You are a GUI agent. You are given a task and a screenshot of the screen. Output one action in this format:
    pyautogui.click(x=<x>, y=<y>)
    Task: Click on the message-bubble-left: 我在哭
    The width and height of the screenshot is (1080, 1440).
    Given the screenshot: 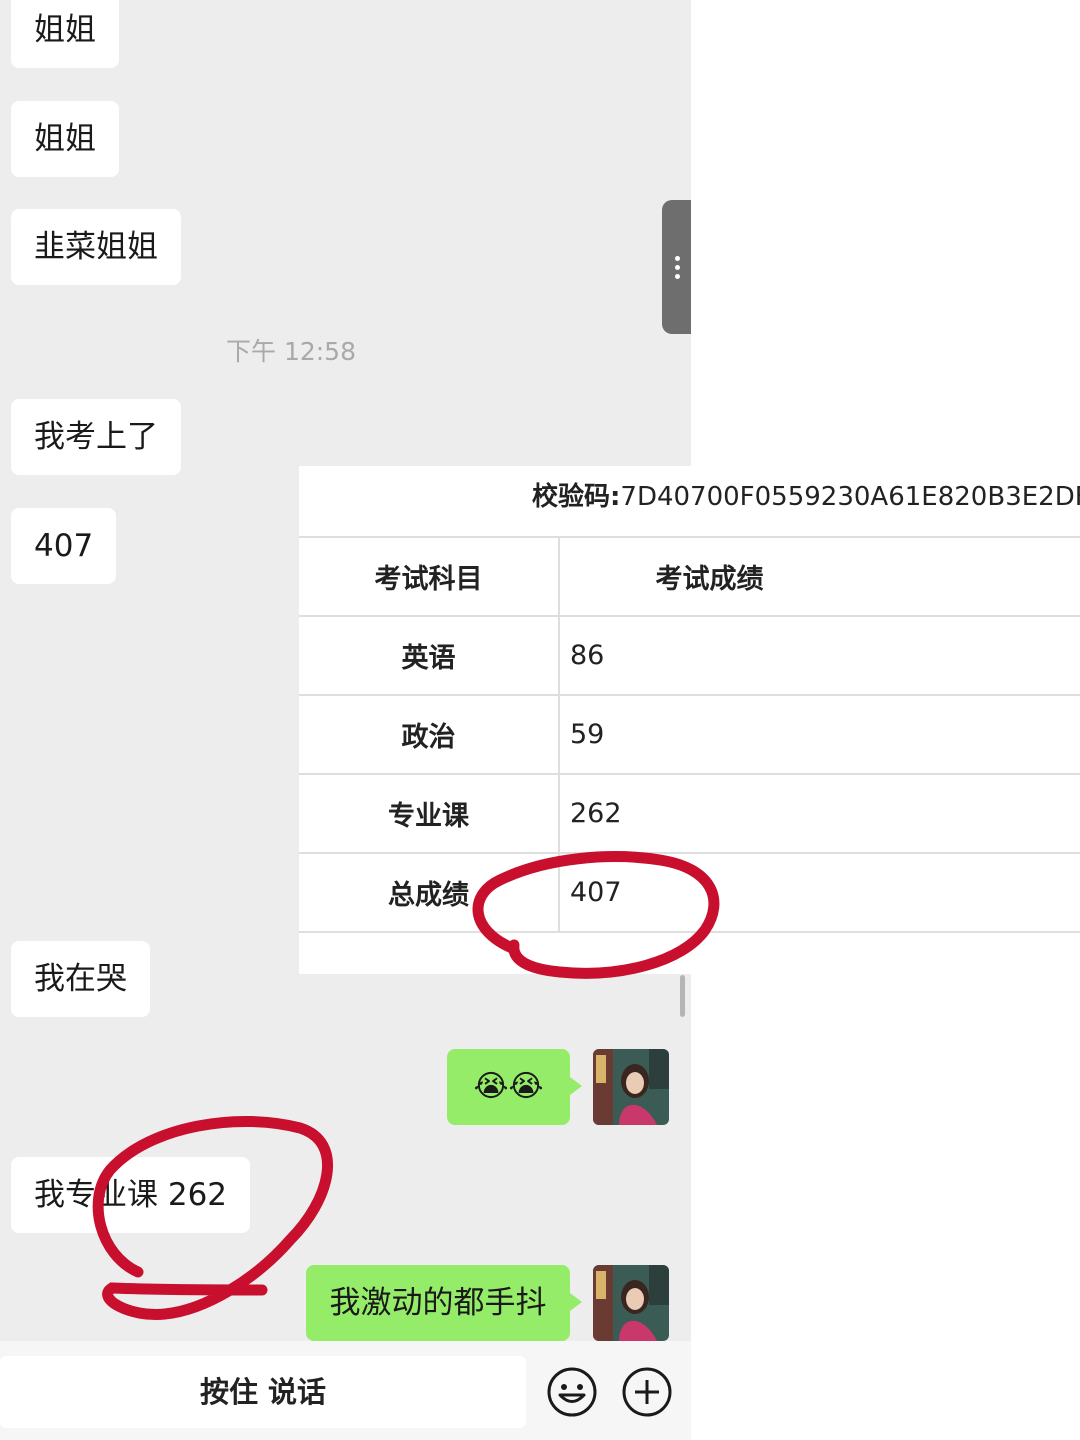 What is the action you would take?
    pyautogui.click(x=80, y=979)
    